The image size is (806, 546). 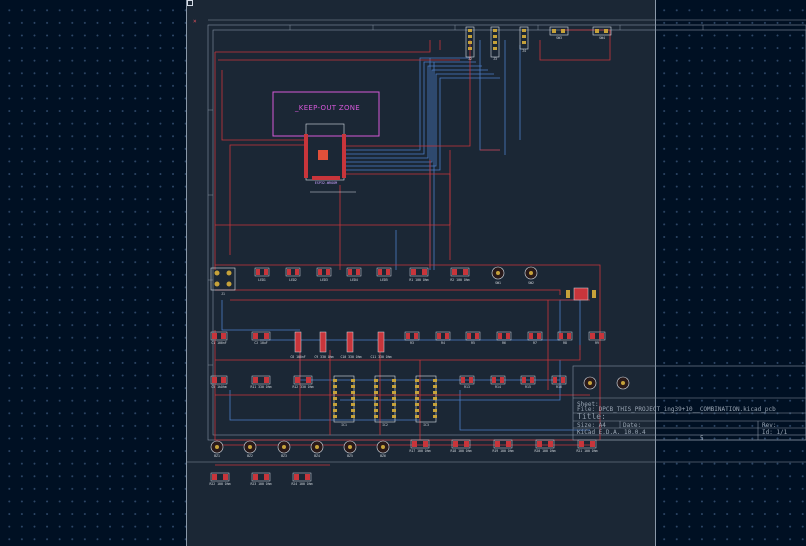 What do you see at coordinates (602, 38) in the screenshot?
I see `ref-label: SW4` at bounding box center [602, 38].